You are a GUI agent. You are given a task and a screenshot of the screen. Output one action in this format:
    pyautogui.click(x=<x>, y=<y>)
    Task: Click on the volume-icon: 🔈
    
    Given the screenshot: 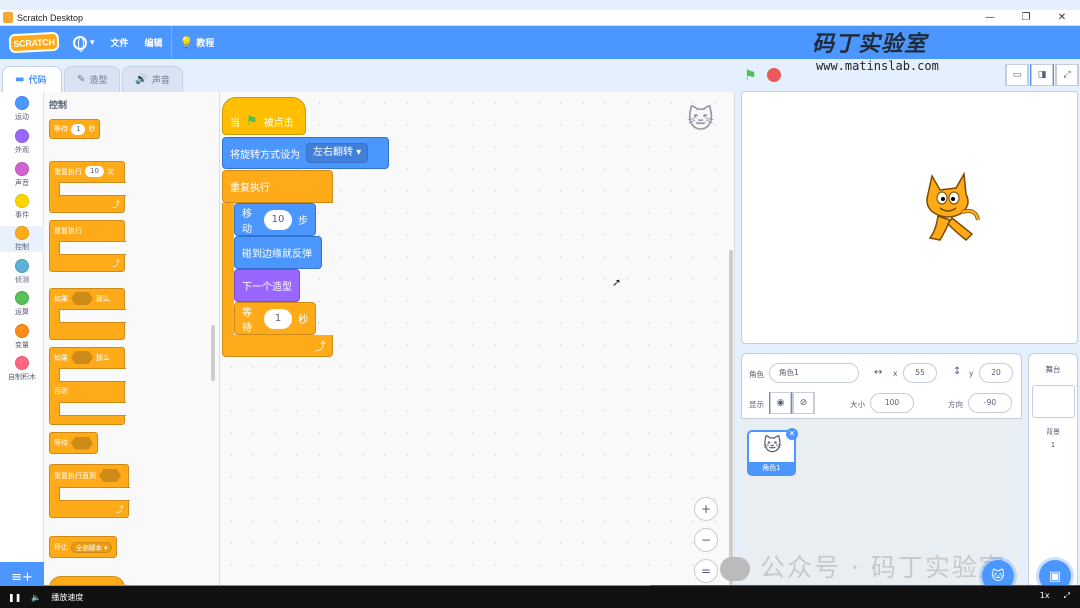 What is the action you would take?
    pyautogui.click(x=36, y=597)
    